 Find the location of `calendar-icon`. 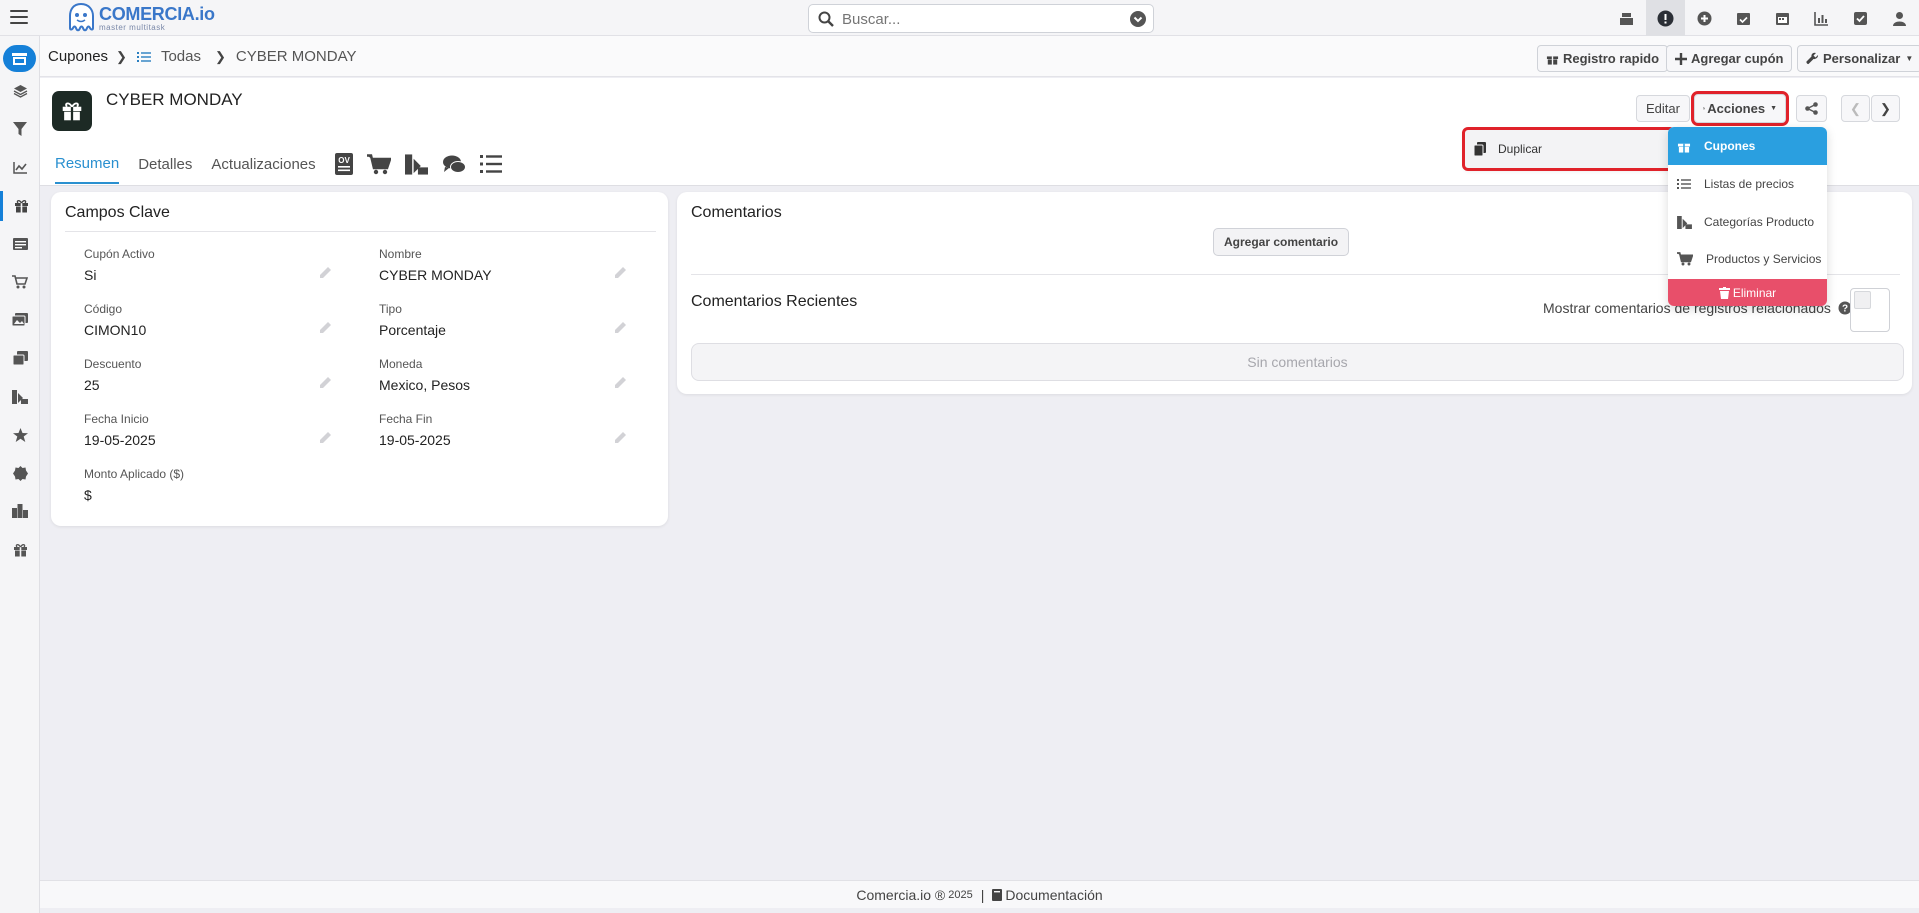

calendar-icon is located at coordinates (1782, 18).